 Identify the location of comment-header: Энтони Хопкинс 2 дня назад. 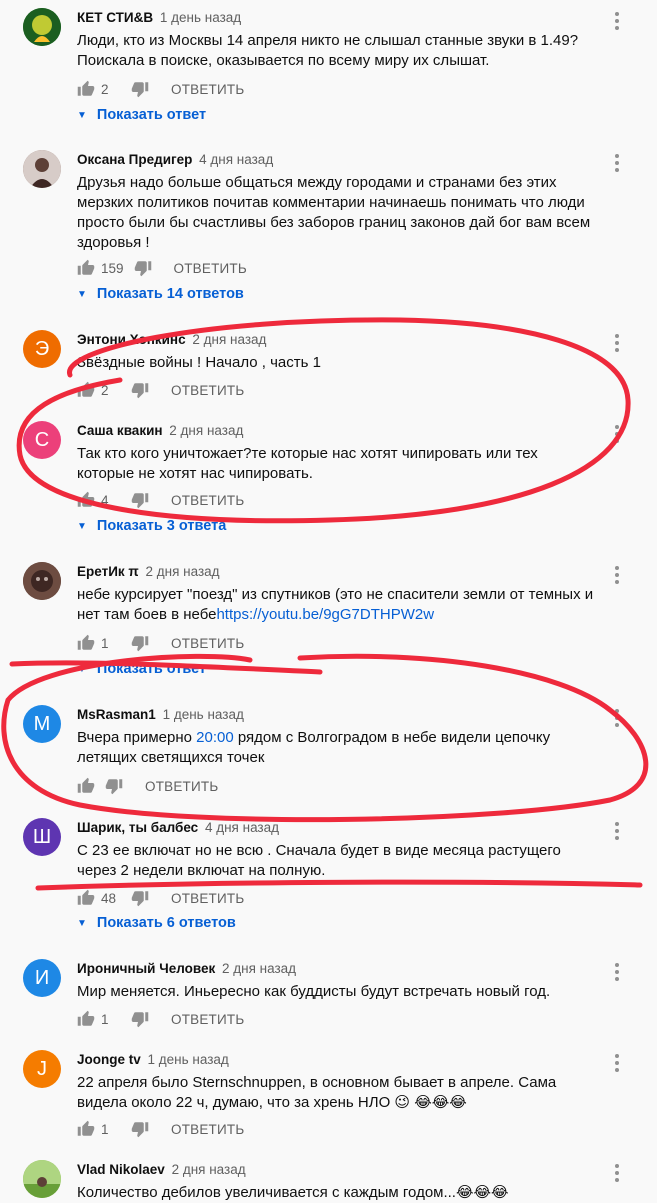
(171, 339).